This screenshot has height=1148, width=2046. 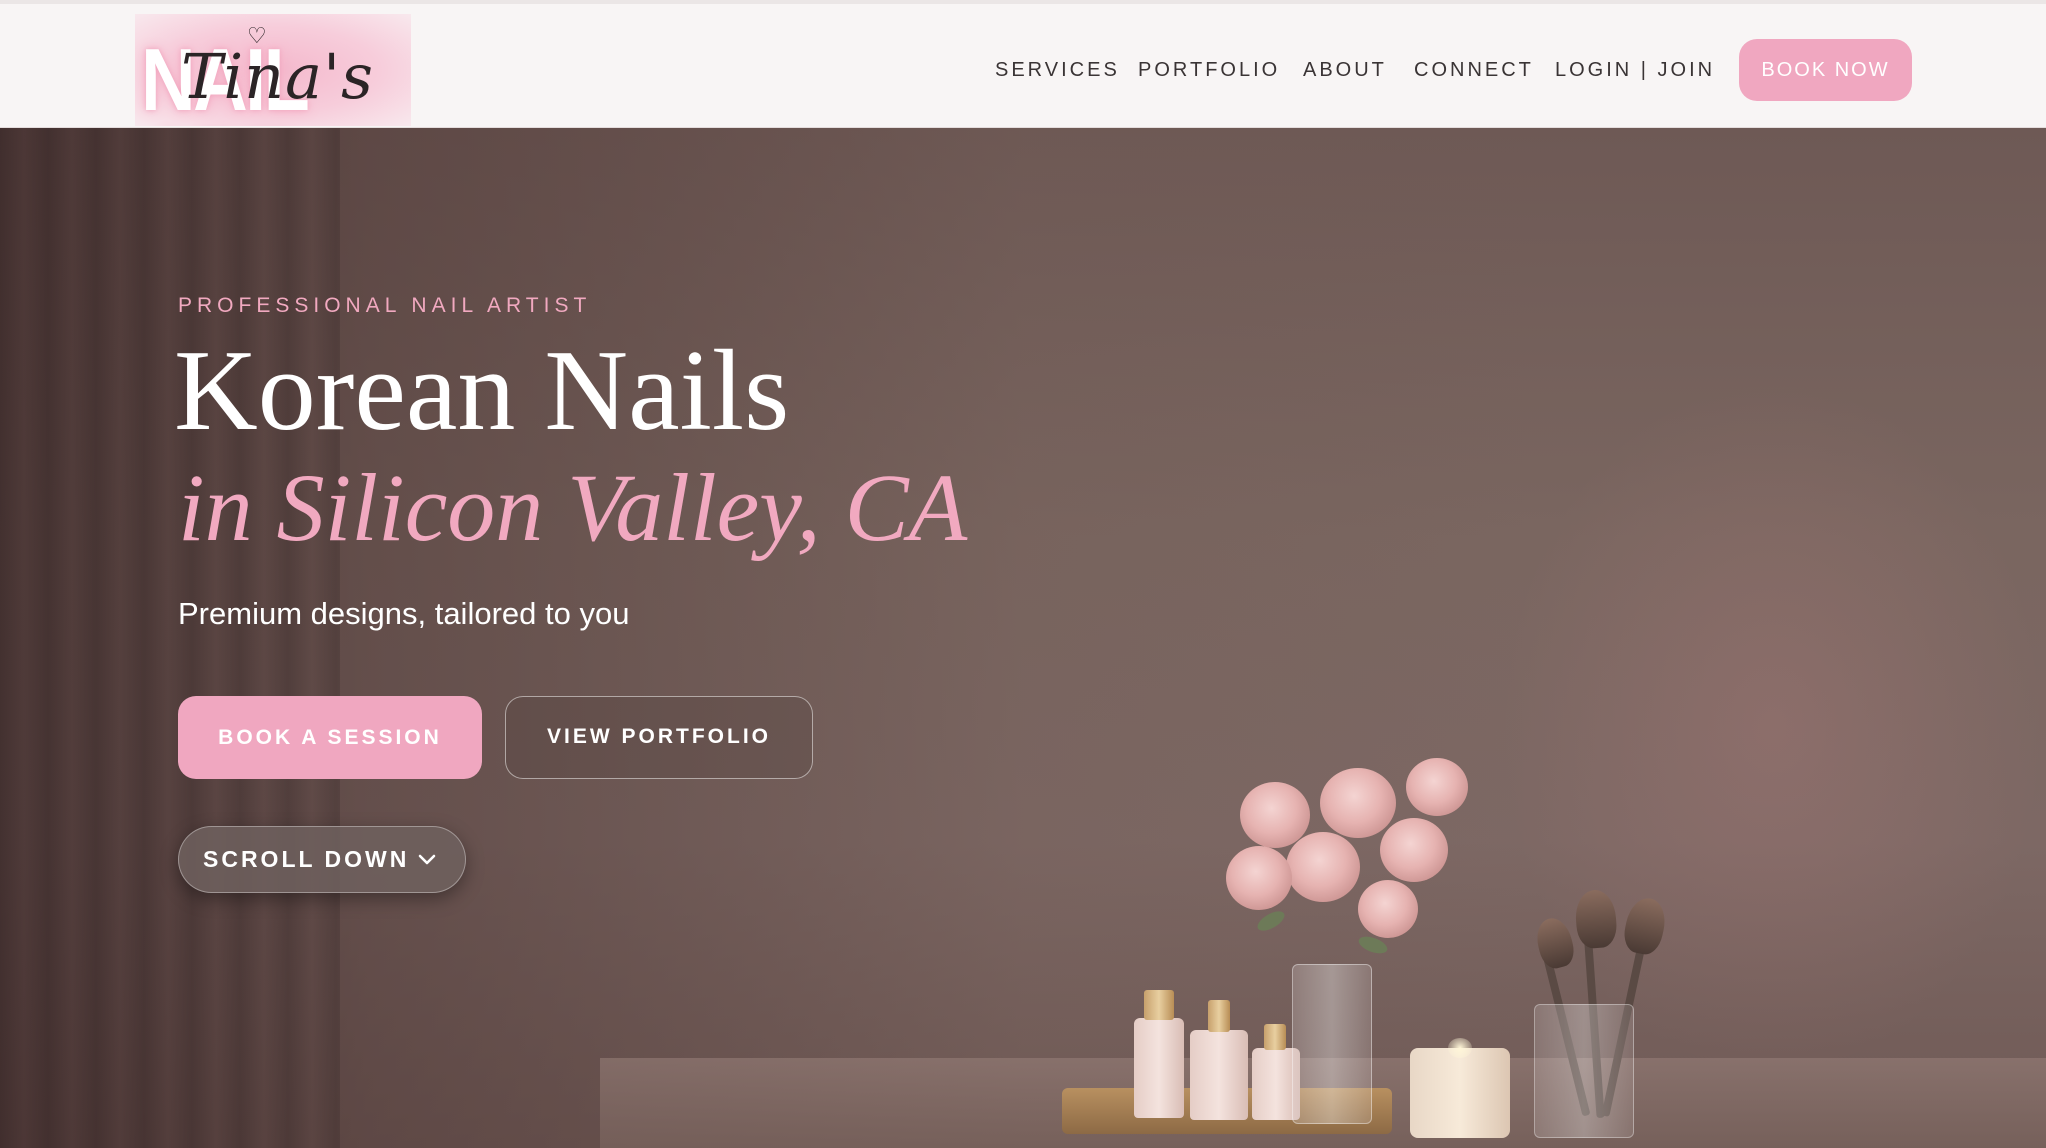 I want to click on logo-script-text: Tina's, so click(x=277, y=76).